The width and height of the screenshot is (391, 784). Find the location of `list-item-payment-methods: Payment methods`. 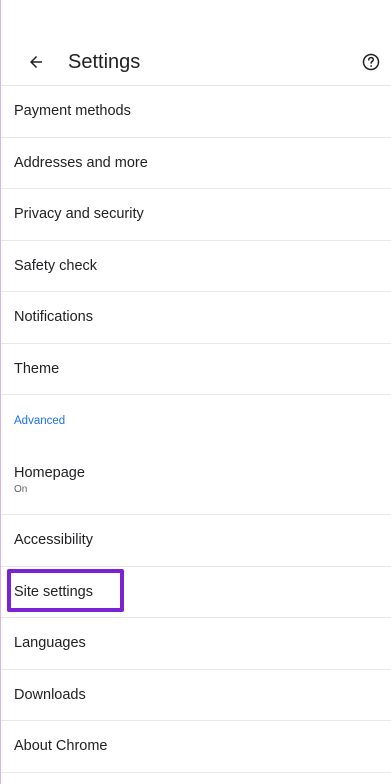

list-item-payment-methods: Payment methods is located at coordinates (196, 112).